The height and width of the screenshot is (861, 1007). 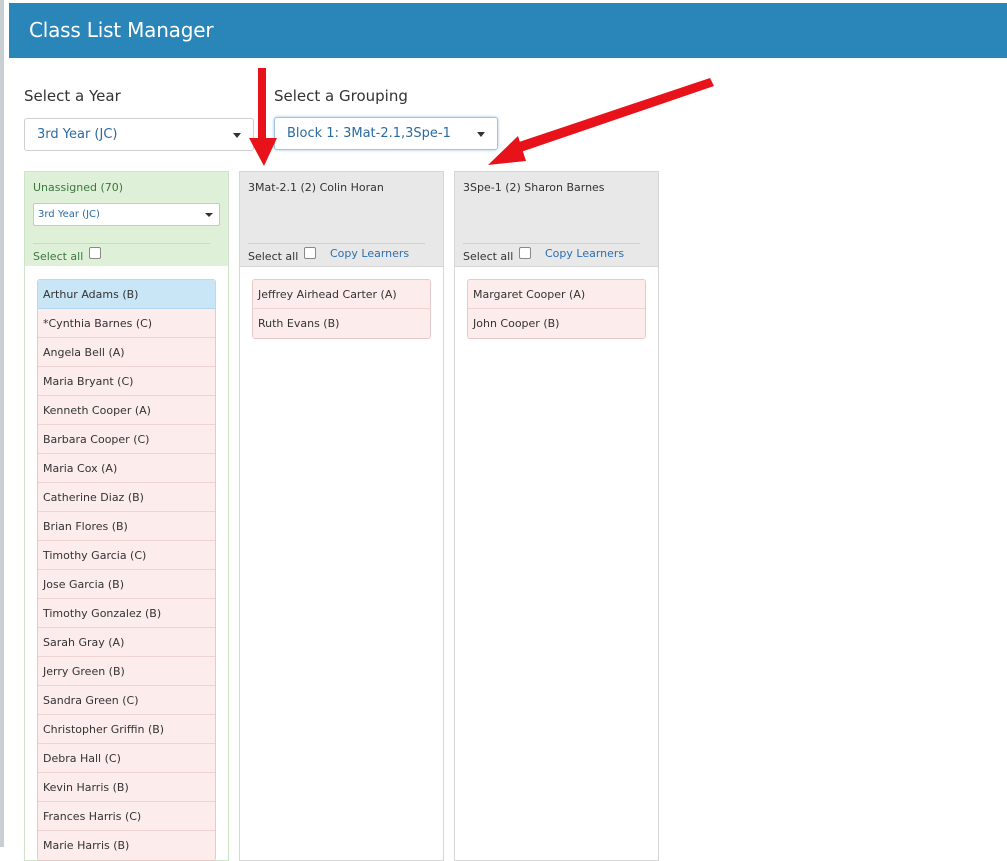 I want to click on student-item: Jerry Green (B), so click(x=126, y=671).